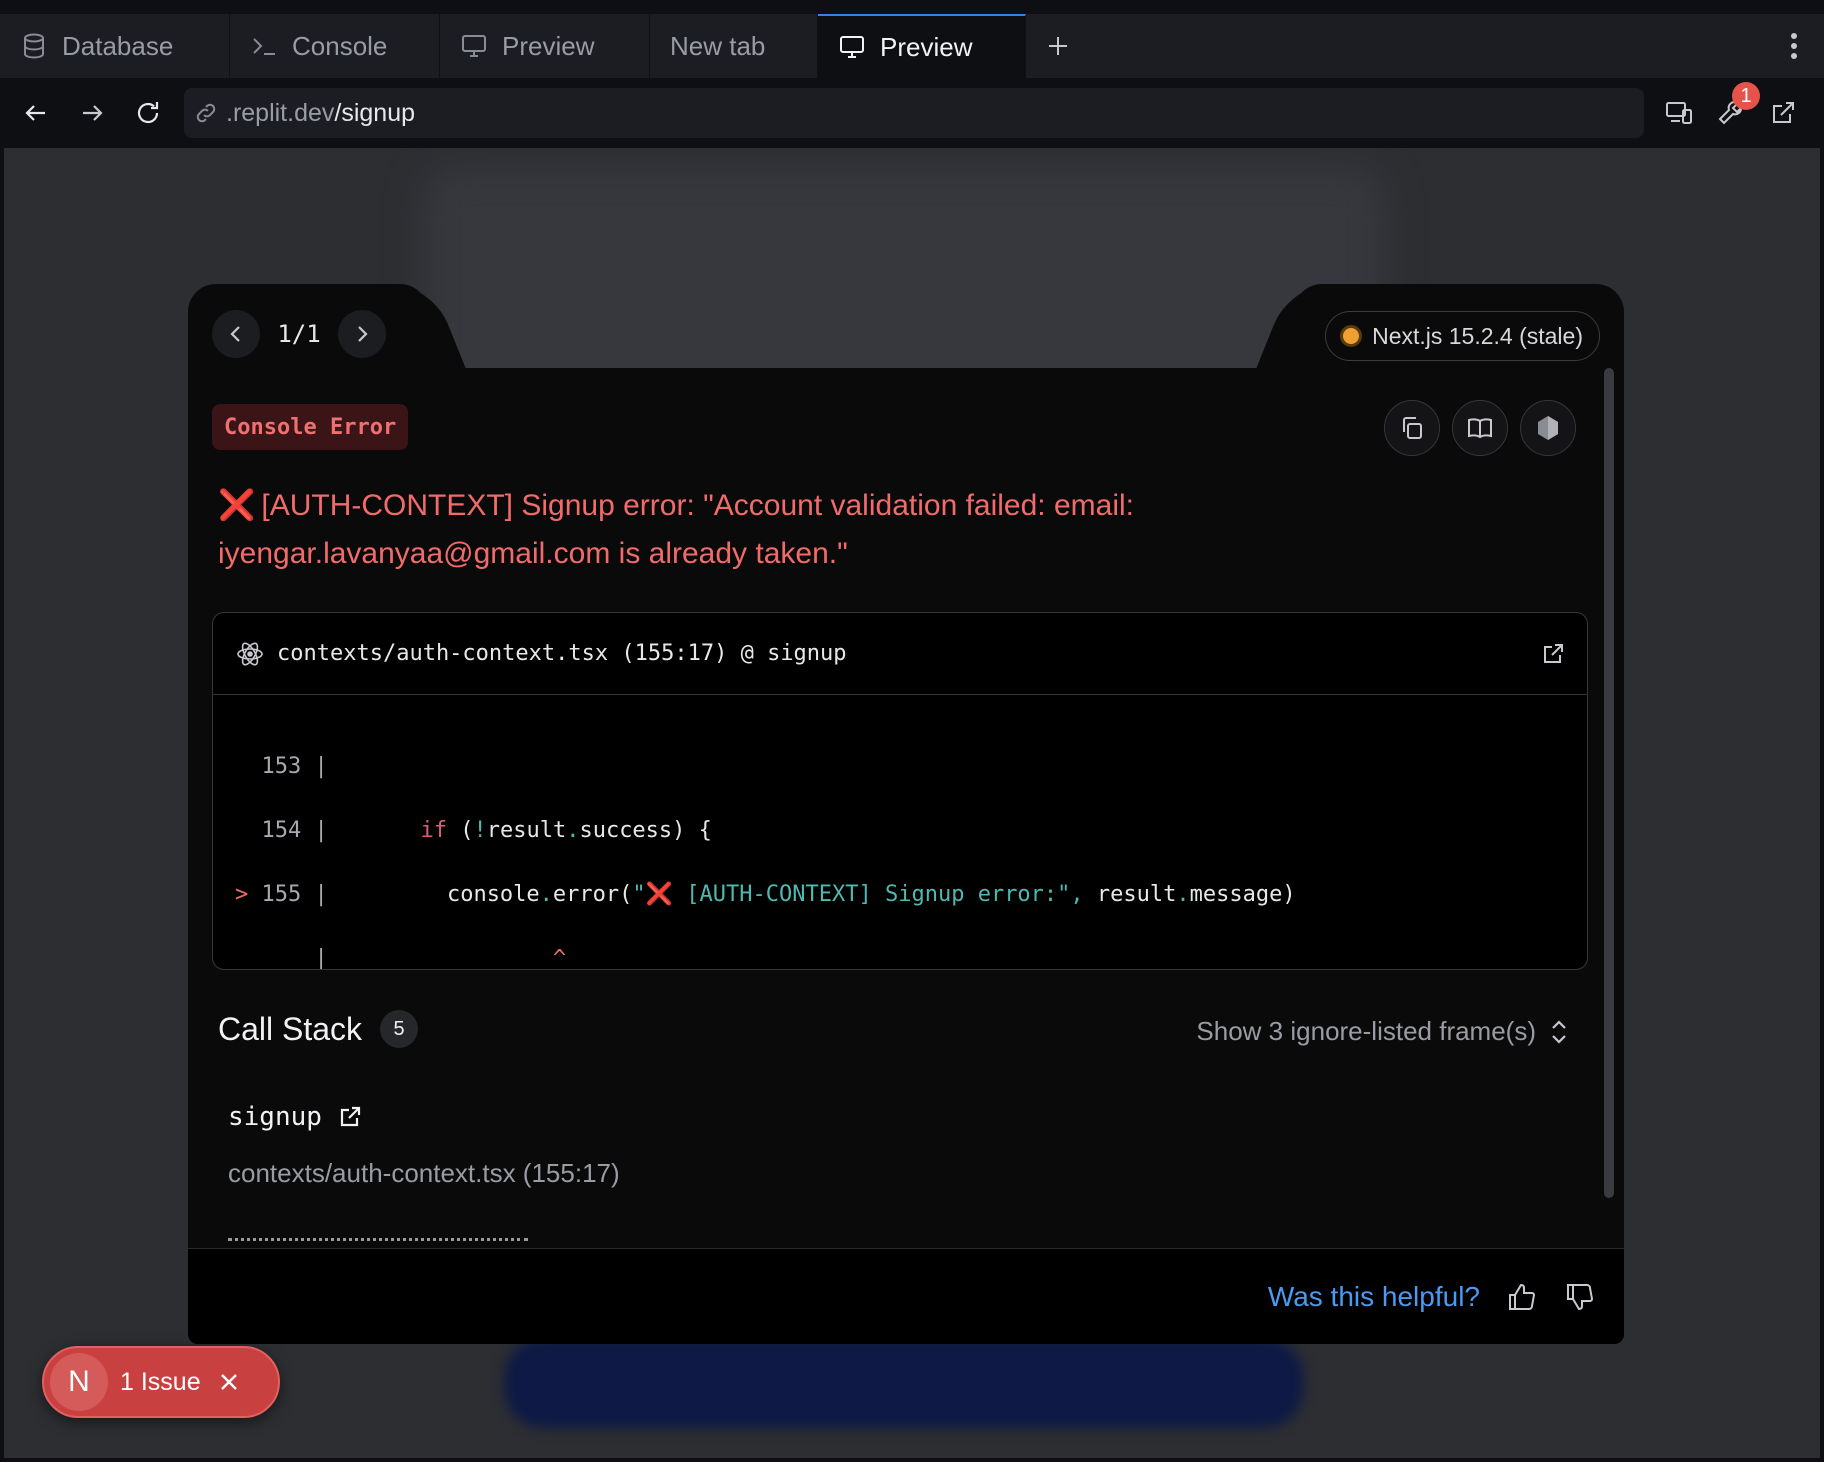 The height and width of the screenshot is (1462, 1824). Describe the element at coordinates (378, 1236) in the screenshot. I see `next-stack-frame-clipped` at that location.